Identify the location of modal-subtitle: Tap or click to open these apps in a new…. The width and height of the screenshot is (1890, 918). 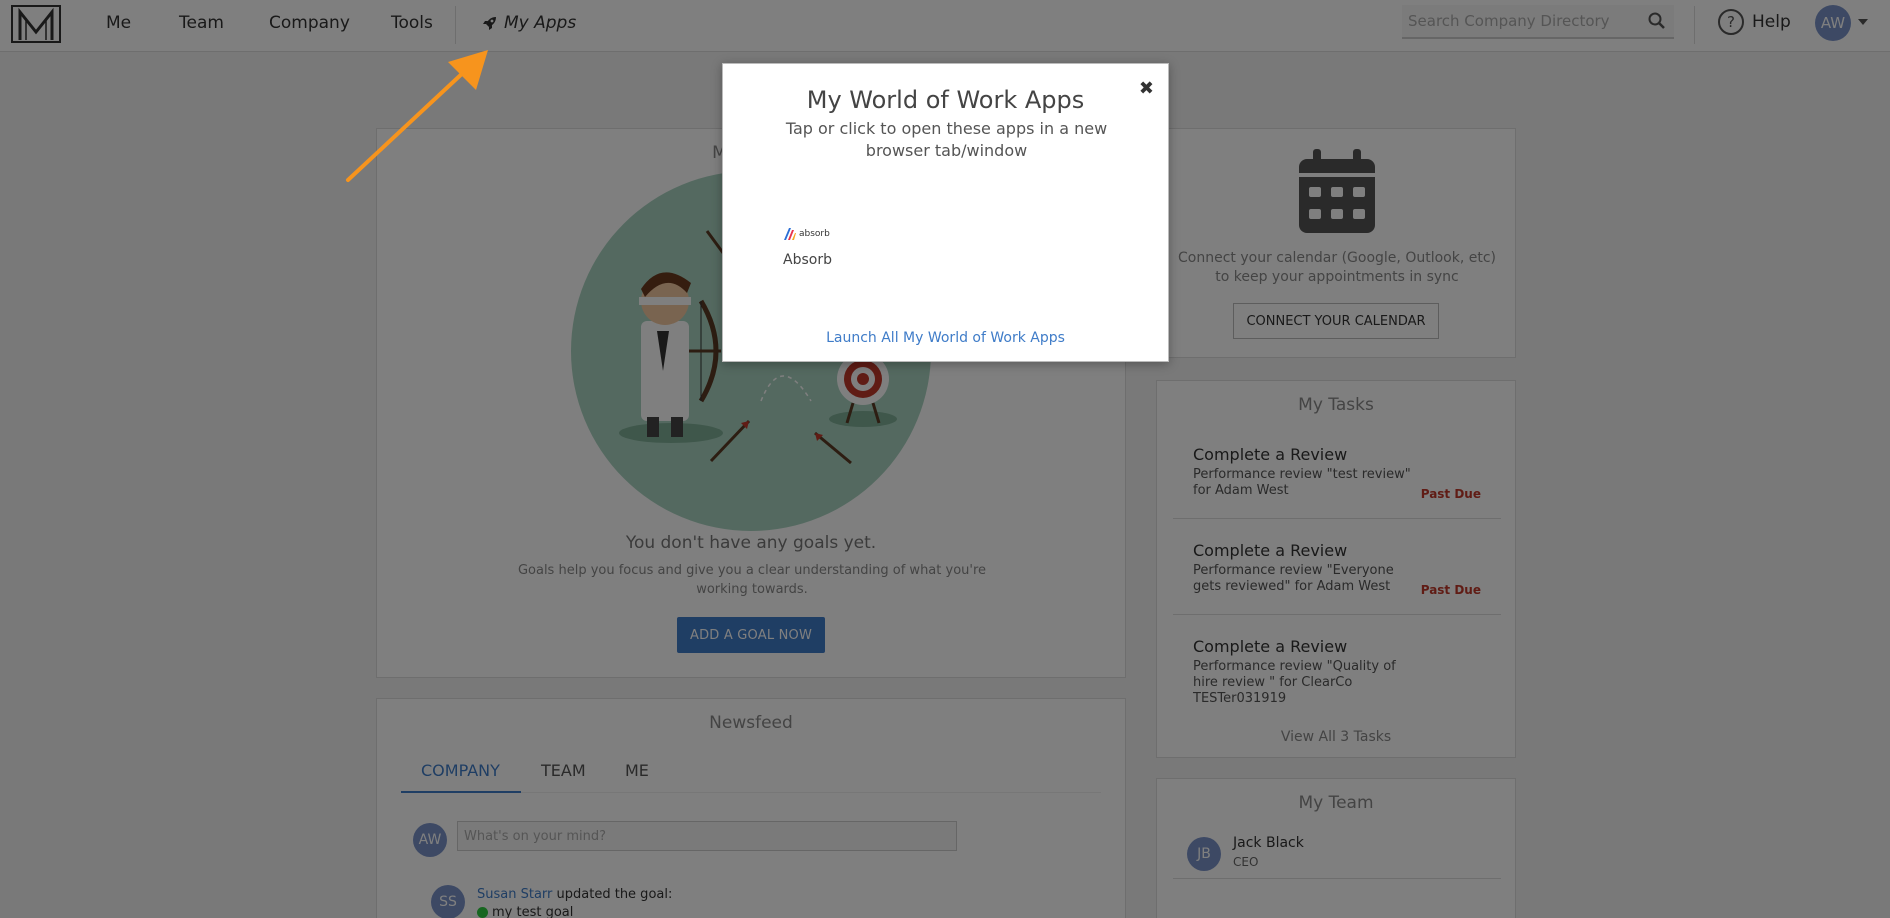
(946, 139).